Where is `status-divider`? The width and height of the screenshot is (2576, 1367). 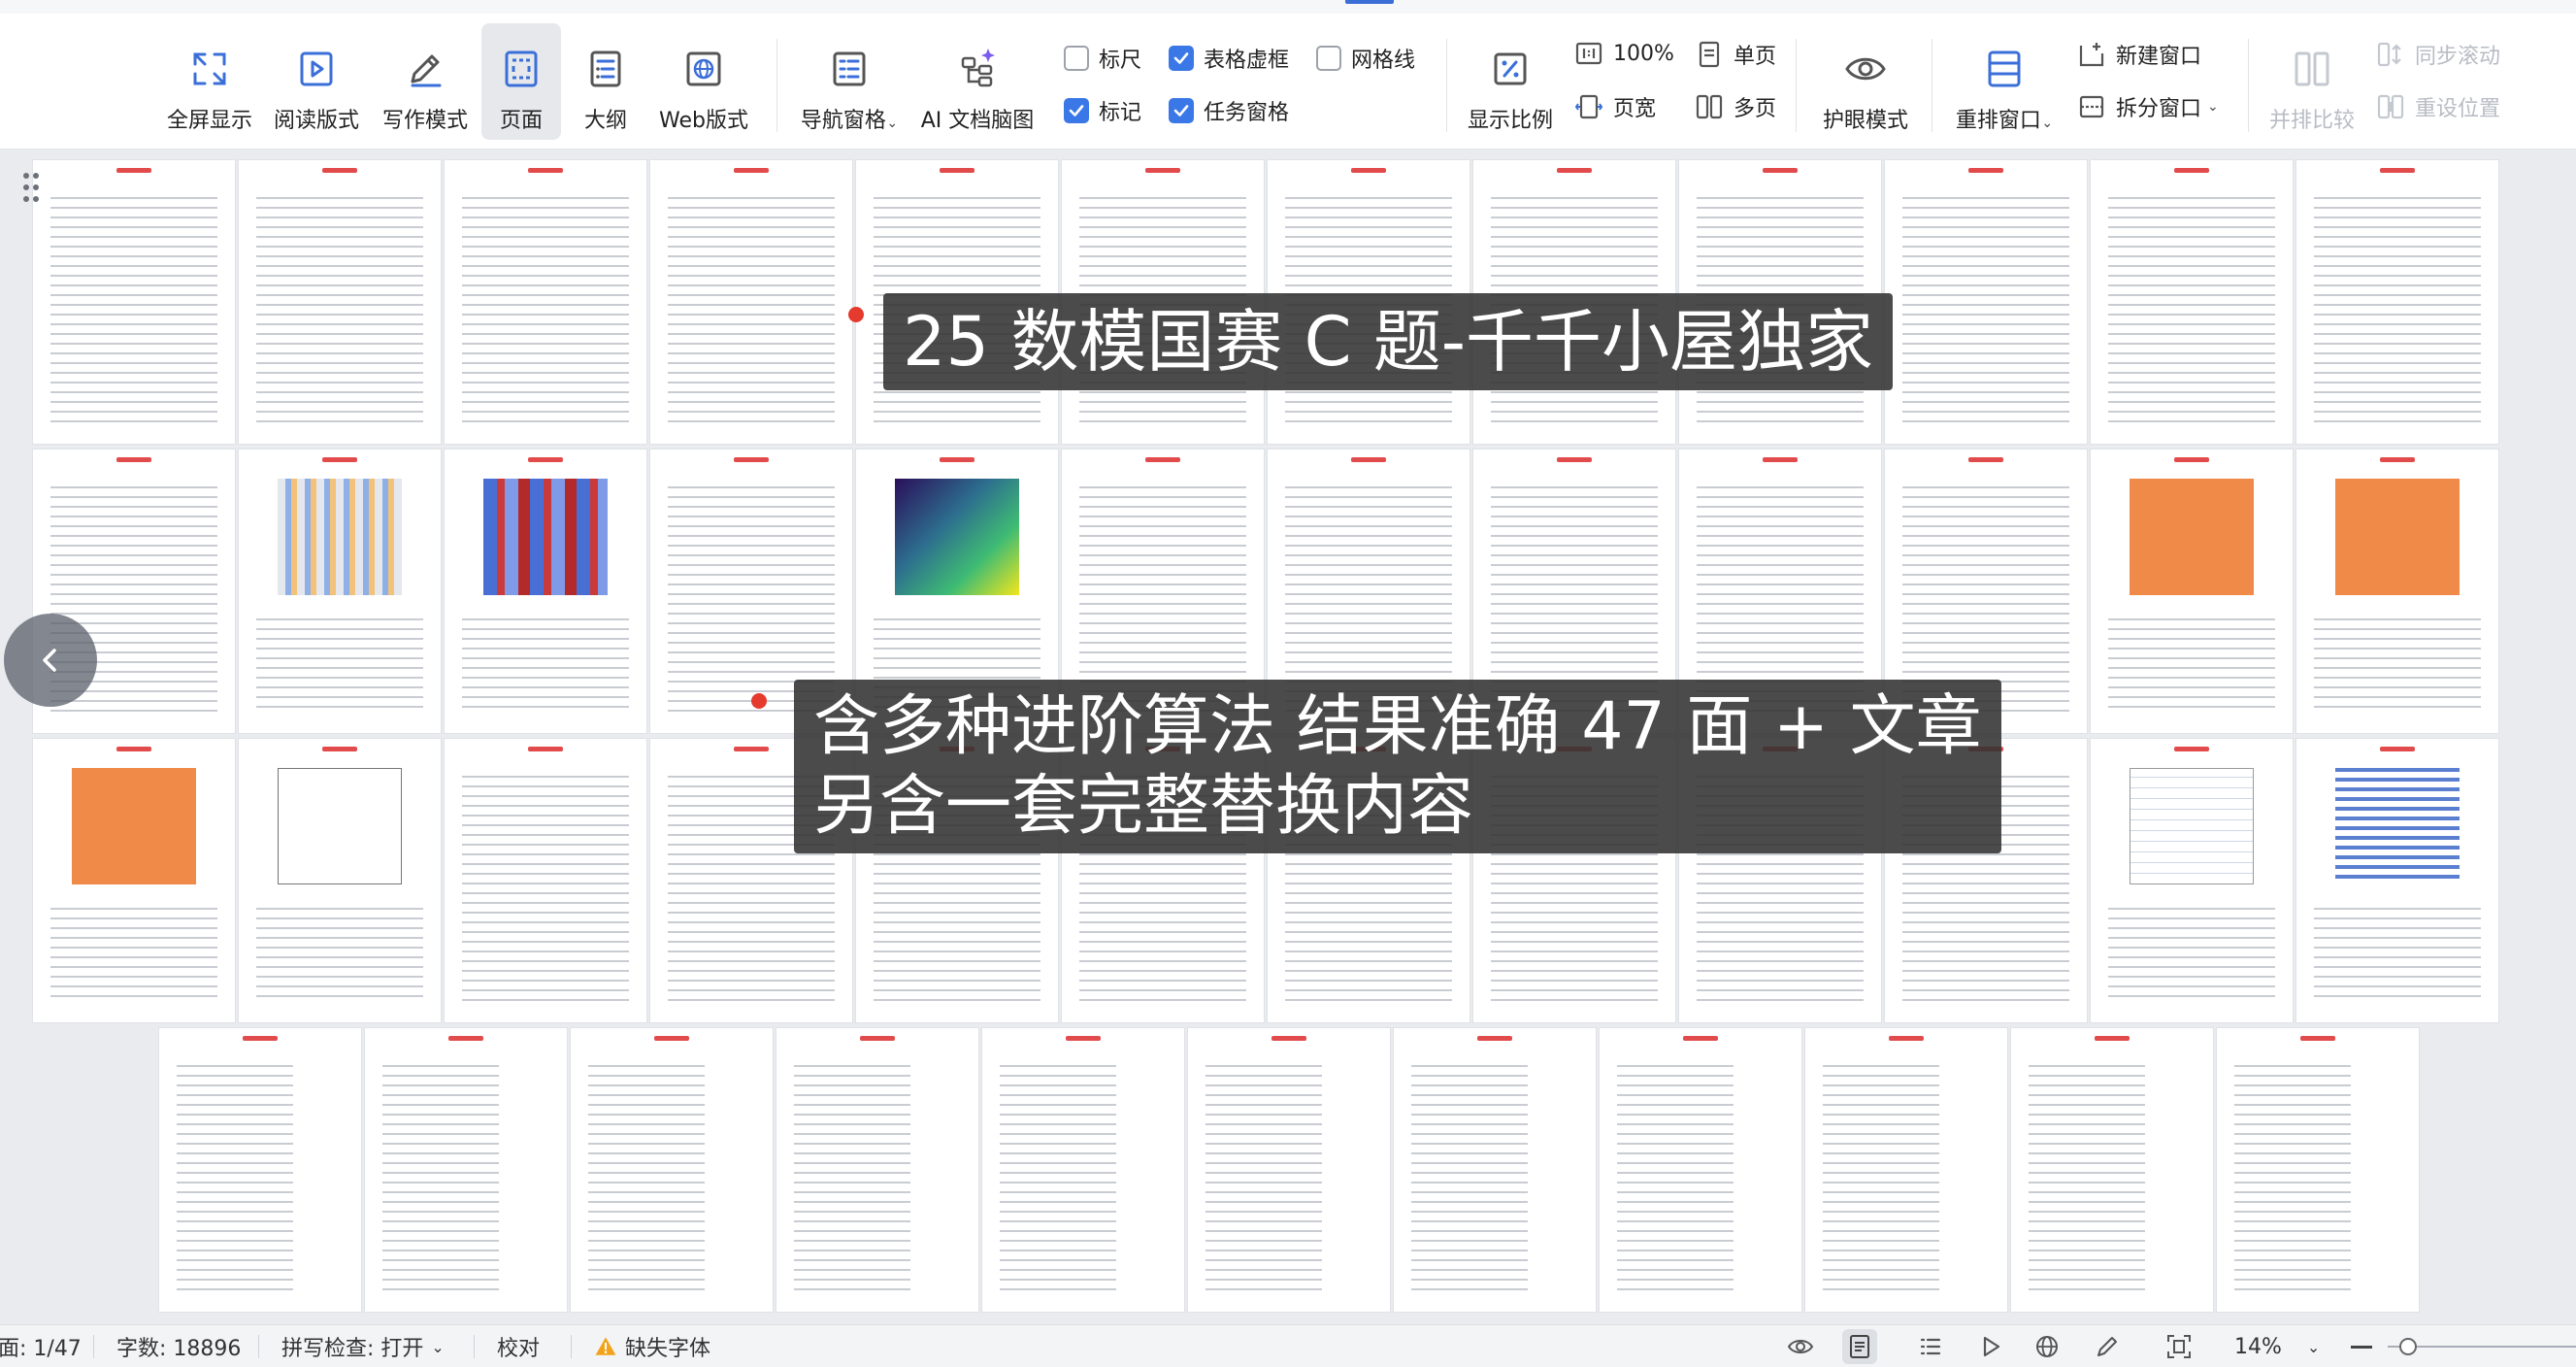 status-divider is located at coordinates (258, 1346).